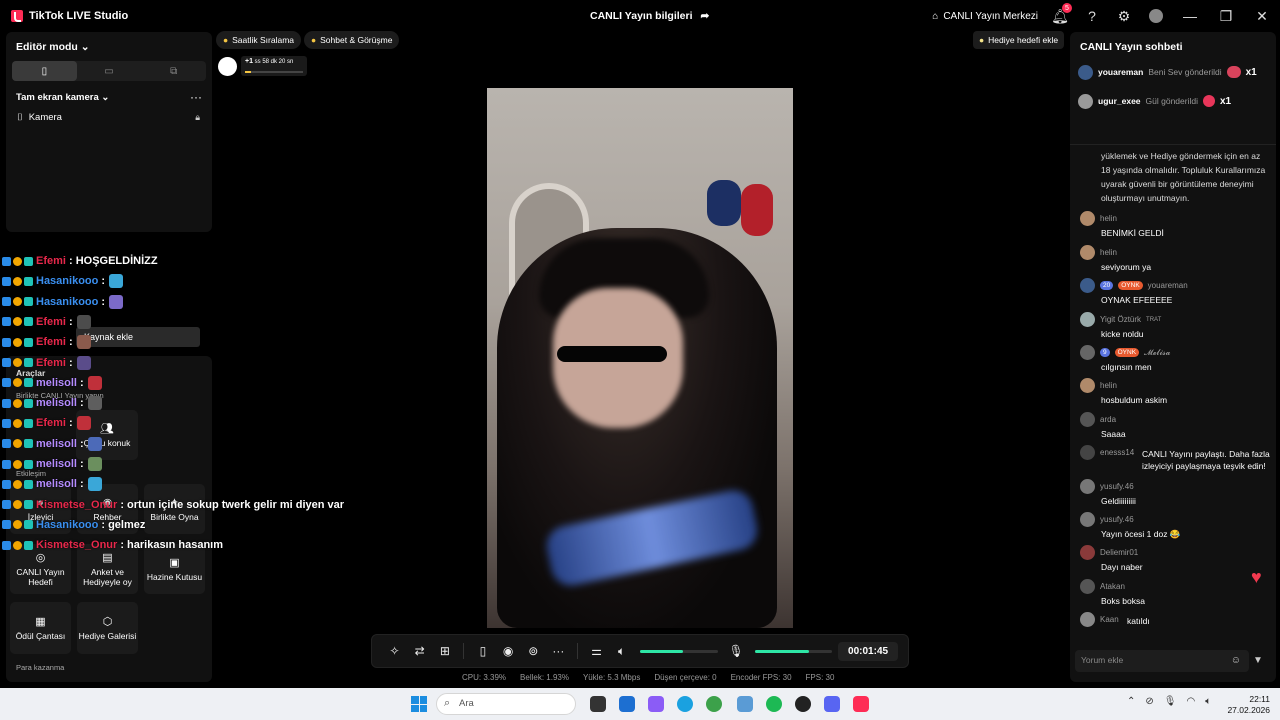 The image size is (1280, 720). I want to click on chat-message: helin BENİMKİ GELDİ, so click(1175, 224).